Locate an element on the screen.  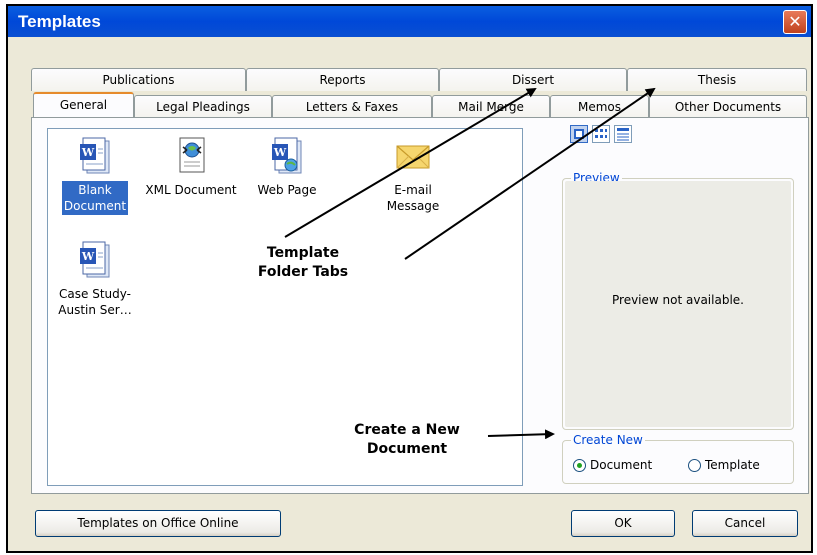
tab-publications: Publications is located at coordinates (138, 79).